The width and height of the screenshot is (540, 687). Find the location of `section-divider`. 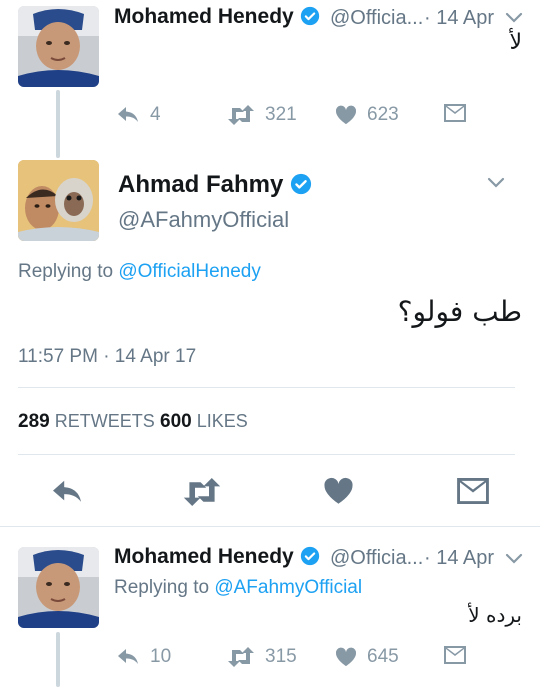

section-divider is located at coordinates (270, 526).